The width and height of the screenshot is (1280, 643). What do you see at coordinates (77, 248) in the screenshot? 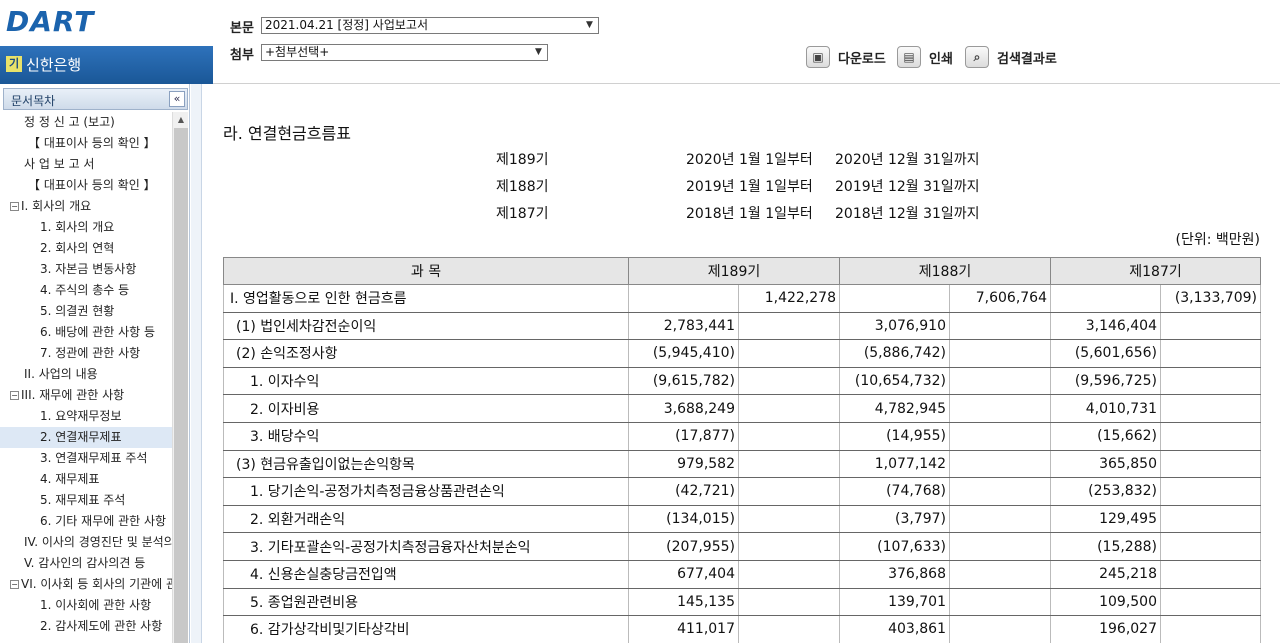
I see `toc-item-label: 2. 회사의 연혁` at bounding box center [77, 248].